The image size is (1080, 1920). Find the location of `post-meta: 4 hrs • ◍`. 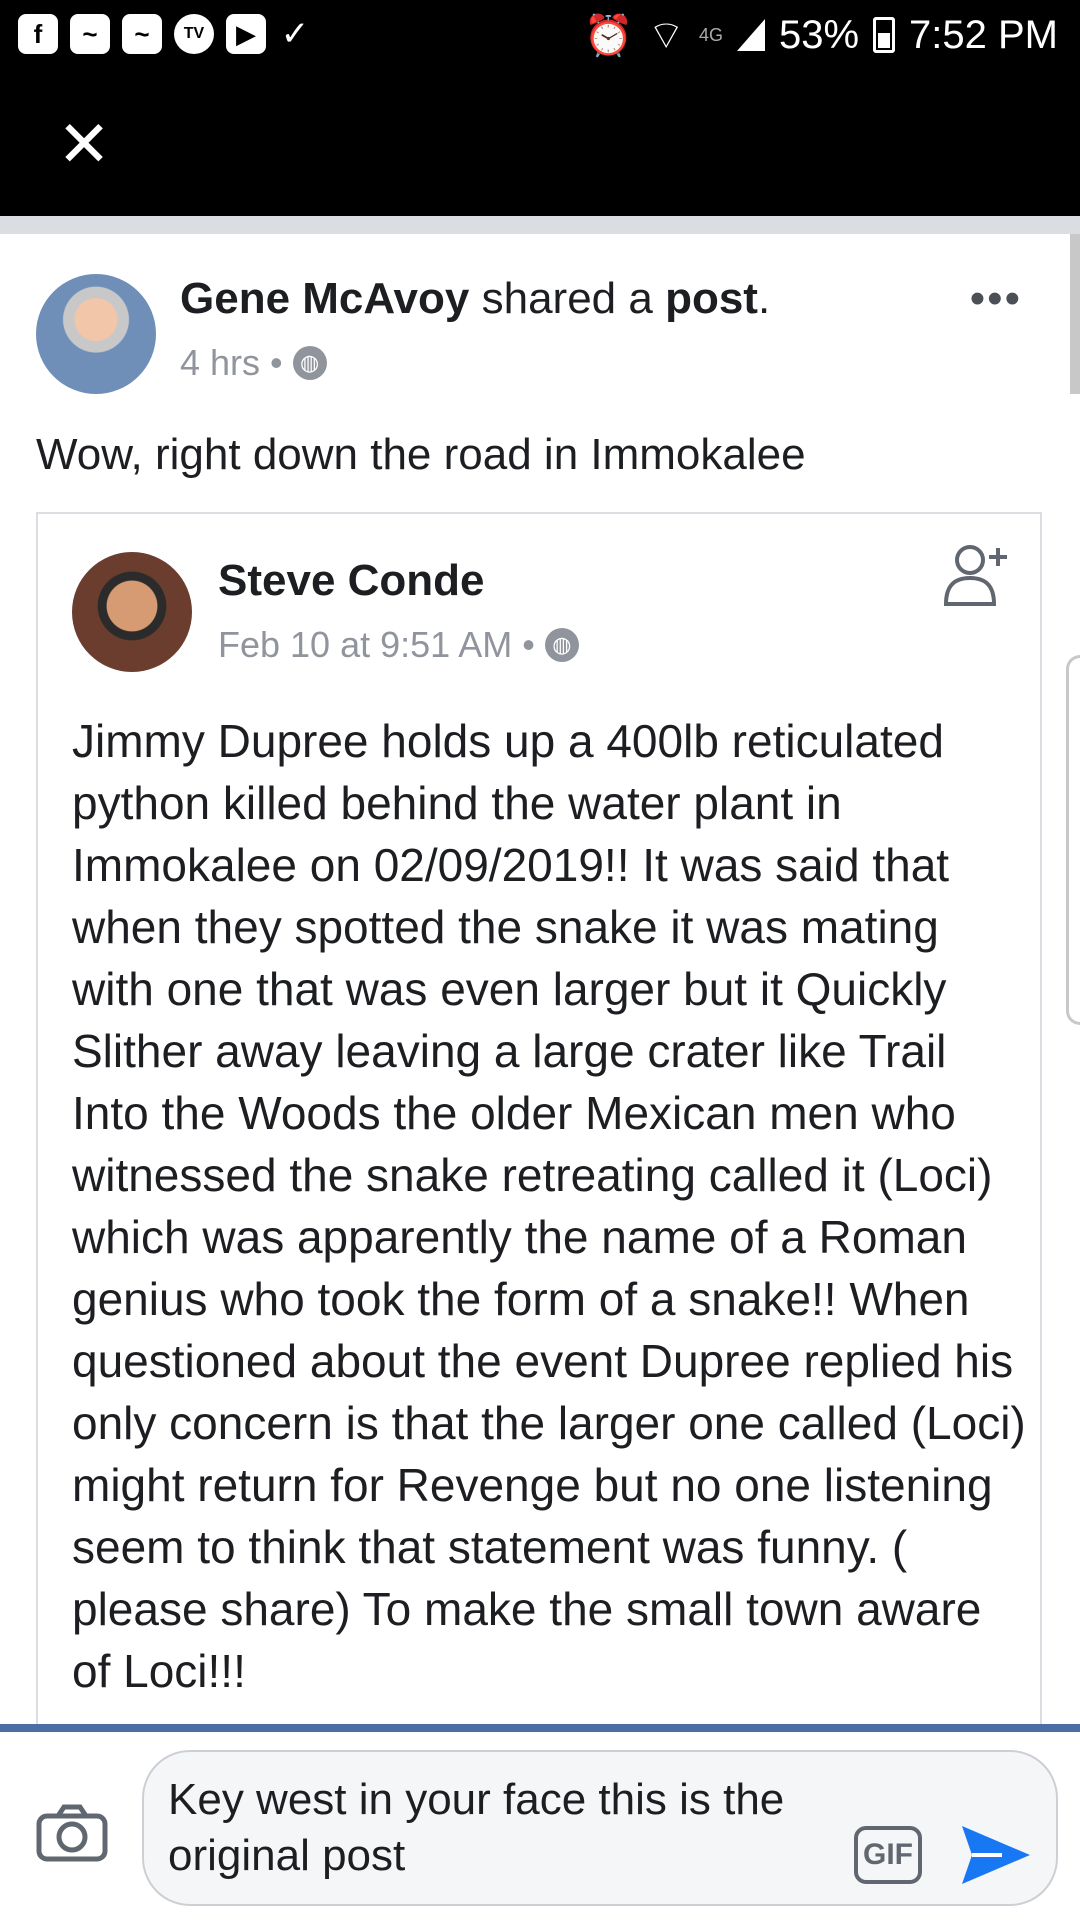

post-meta: 4 hrs • ◍ is located at coordinates (253, 363).